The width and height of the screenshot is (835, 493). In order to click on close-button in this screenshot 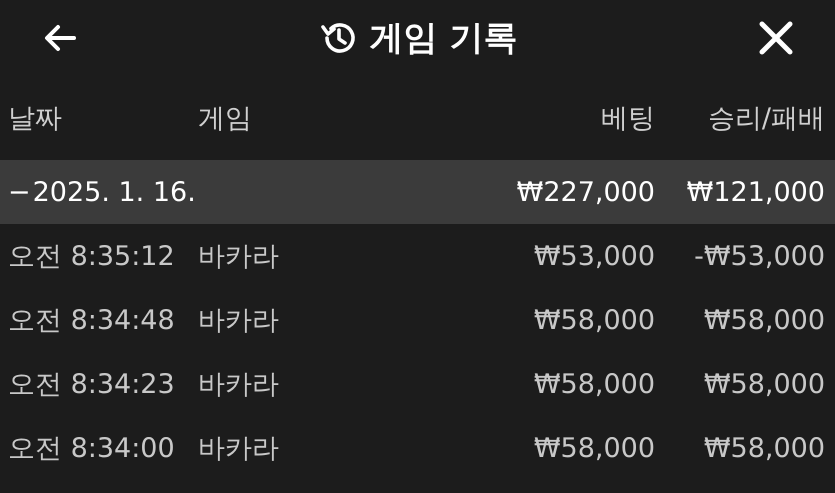, I will do `click(776, 38)`.